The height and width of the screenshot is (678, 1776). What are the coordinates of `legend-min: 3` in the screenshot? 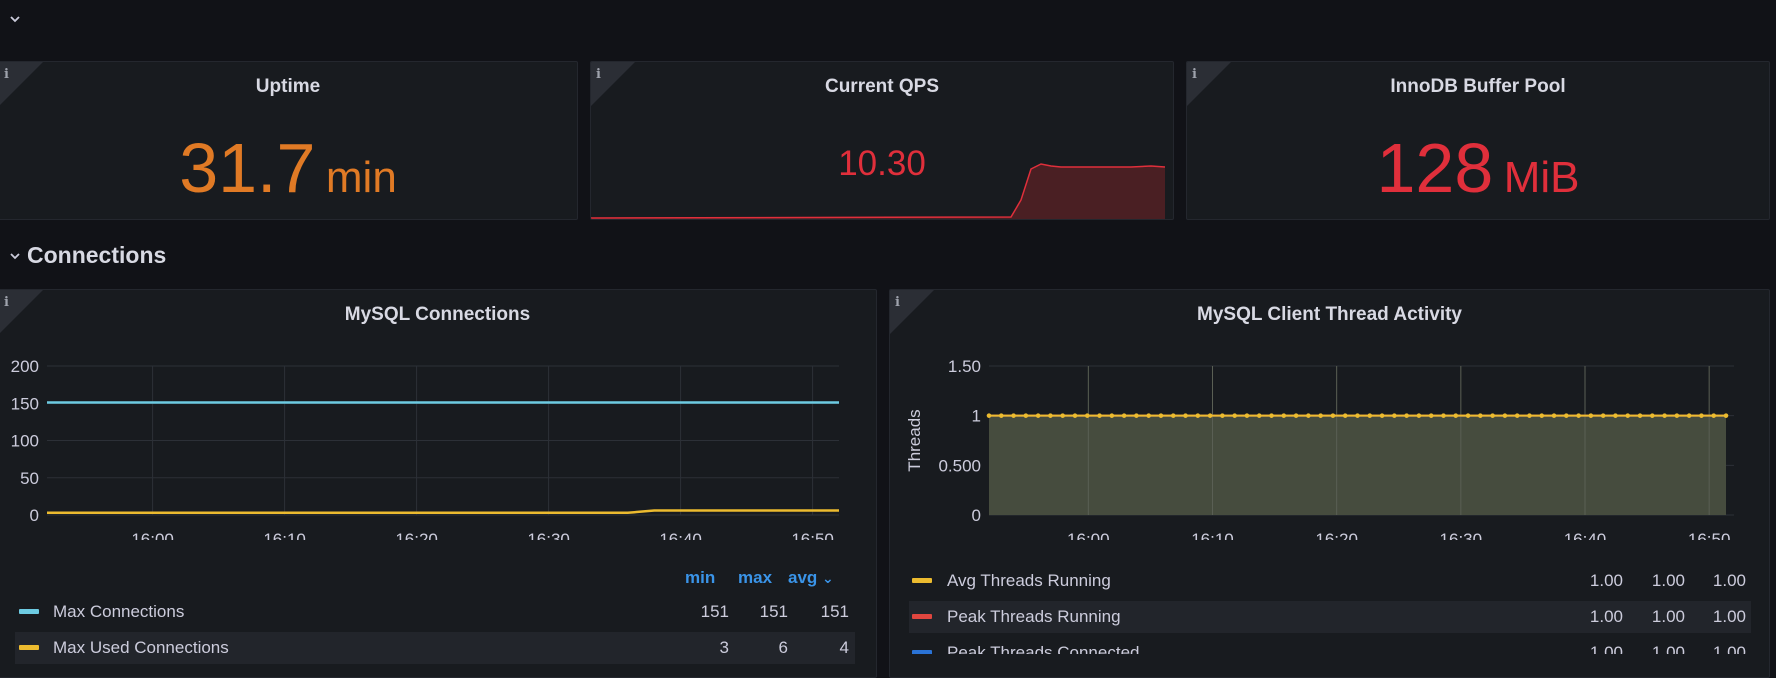 It's located at (724, 647).